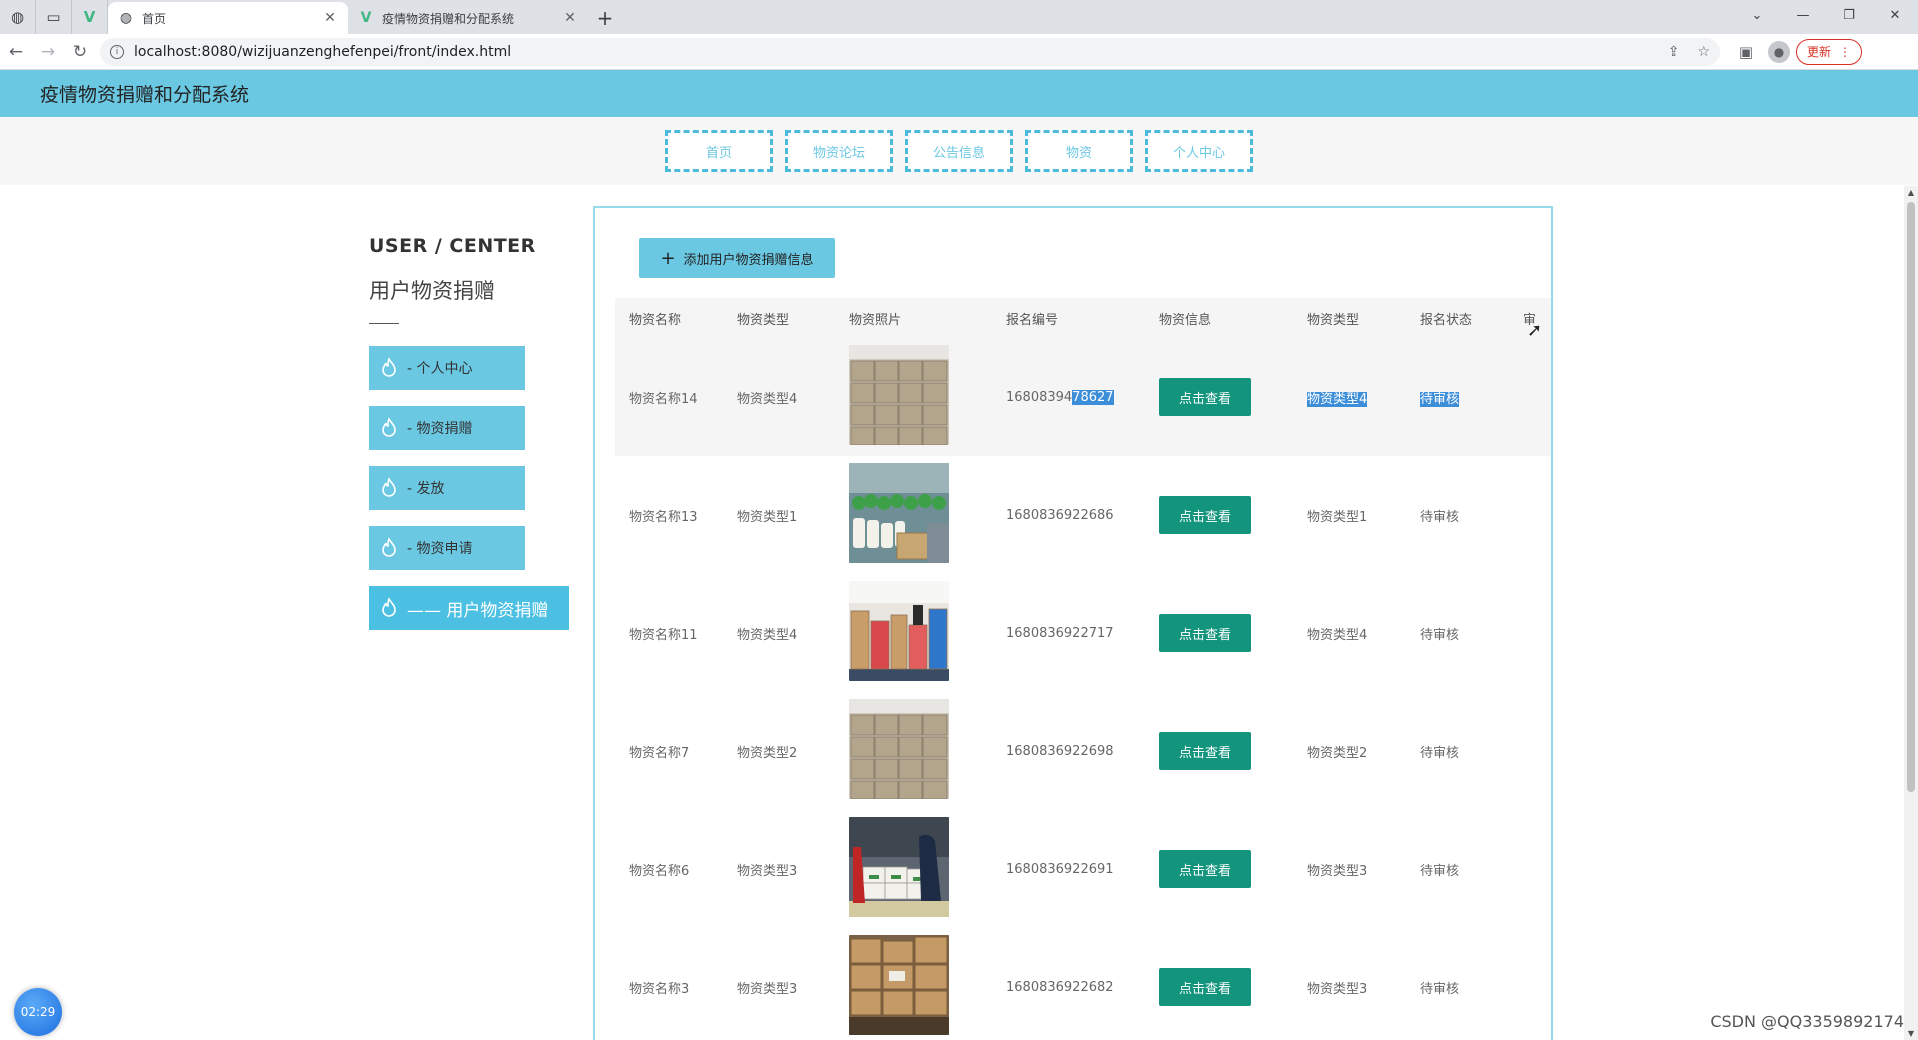 This screenshot has height=1040, width=1918. I want to click on page-scrollbar: ▲ ▼, so click(1911, 613).